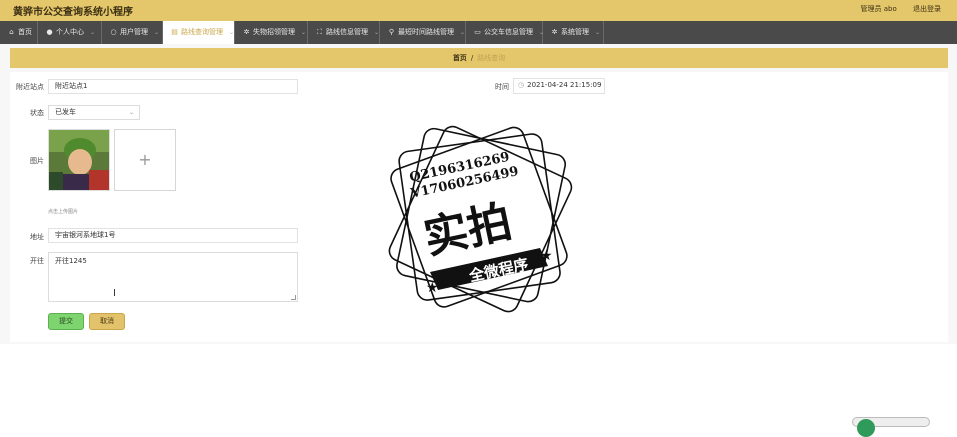 This screenshot has width=957, height=437. Describe the element at coordinates (891, 427) in the screenshot. I see `floating-widget` at that location.